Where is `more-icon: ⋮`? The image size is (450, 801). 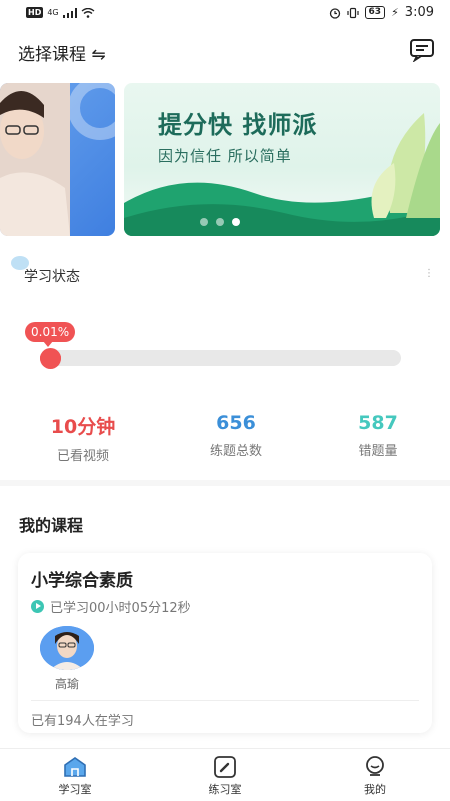
more-icon: ⋮ is located at coordinates (429, 273).